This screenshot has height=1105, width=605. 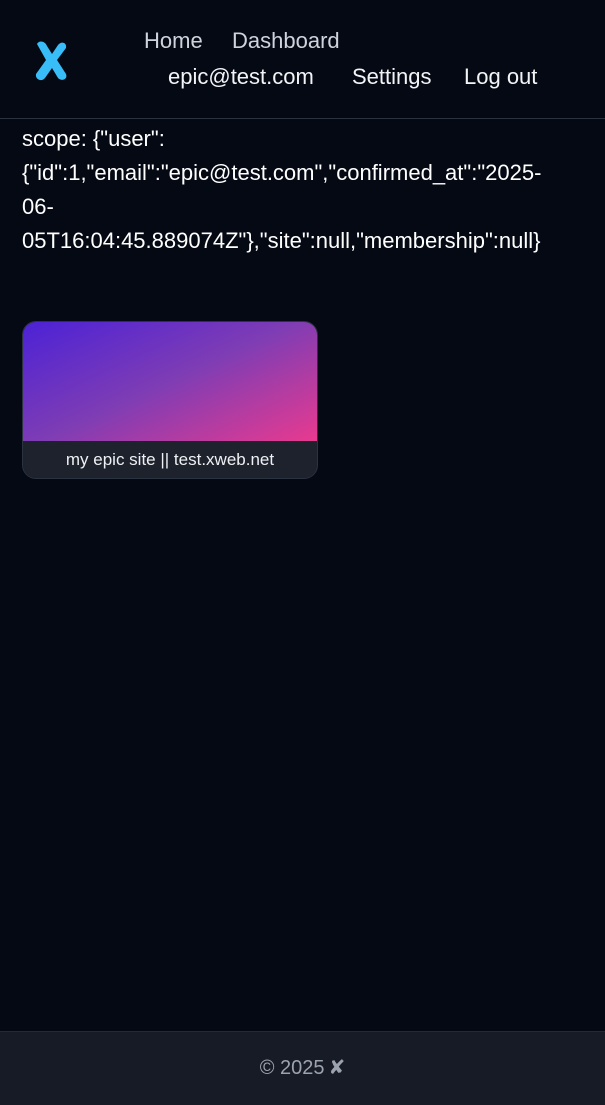 I want to click on scope-line: 06-, so click(x=38, y=206).